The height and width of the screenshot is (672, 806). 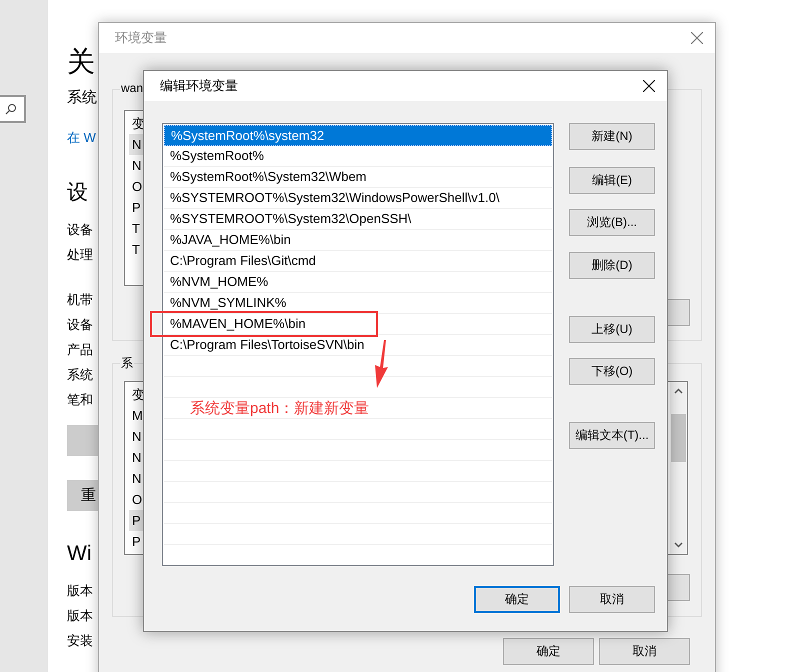 I want to click on side-button: 下移(O), so click(x=612, y=371).